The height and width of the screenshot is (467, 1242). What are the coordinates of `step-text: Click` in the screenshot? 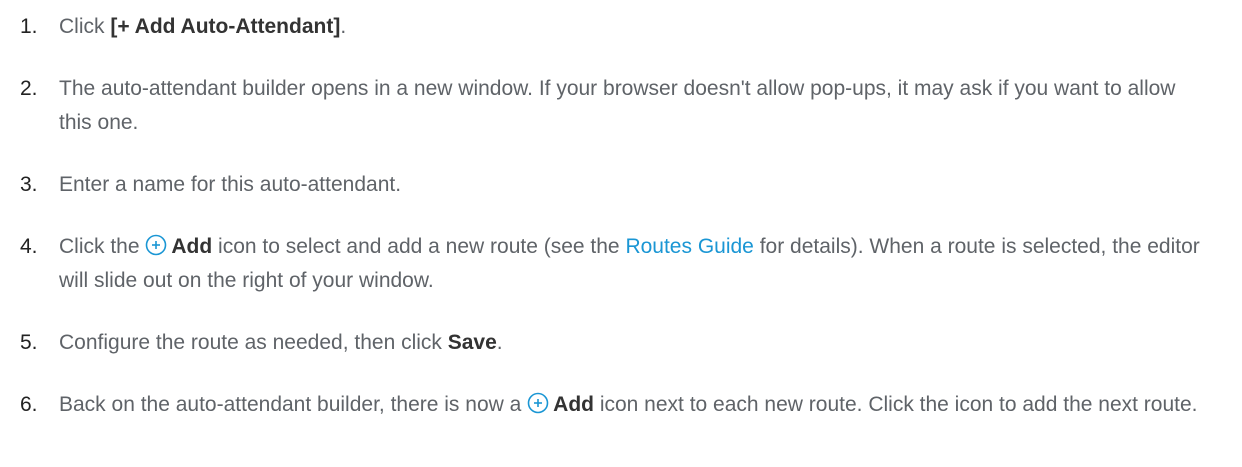 It's located at (85, 26).